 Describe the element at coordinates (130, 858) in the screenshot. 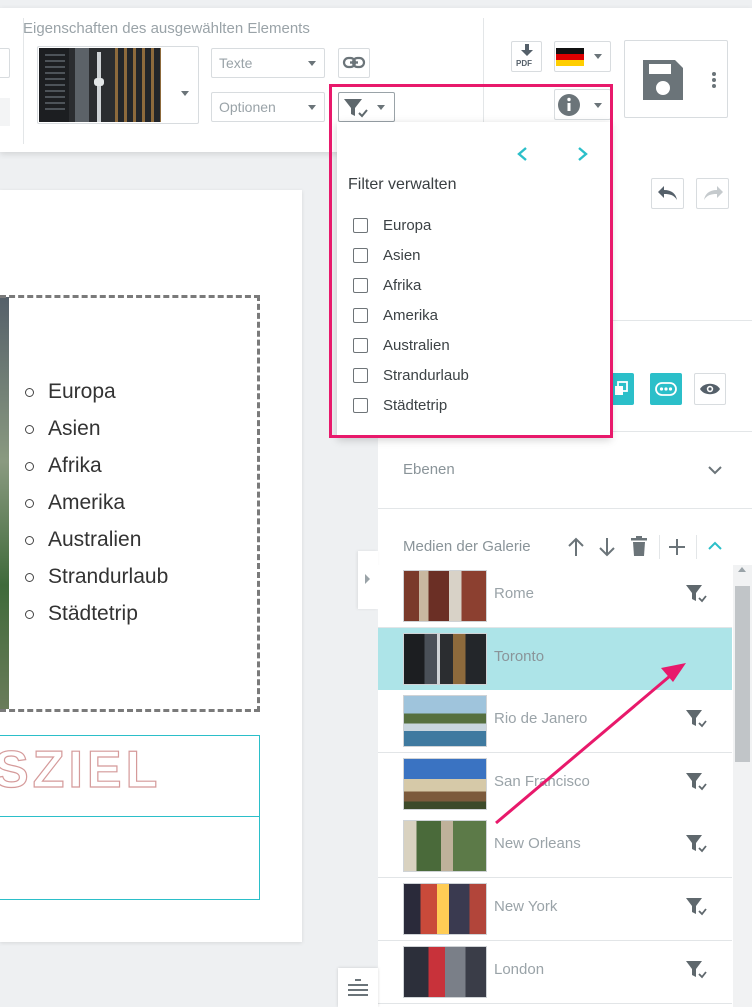

I see `text-frame` at that location.